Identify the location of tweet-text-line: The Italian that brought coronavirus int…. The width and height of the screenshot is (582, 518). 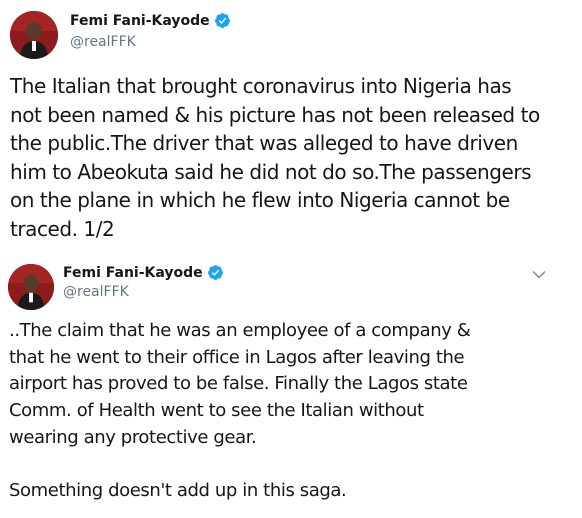
(261, 86).